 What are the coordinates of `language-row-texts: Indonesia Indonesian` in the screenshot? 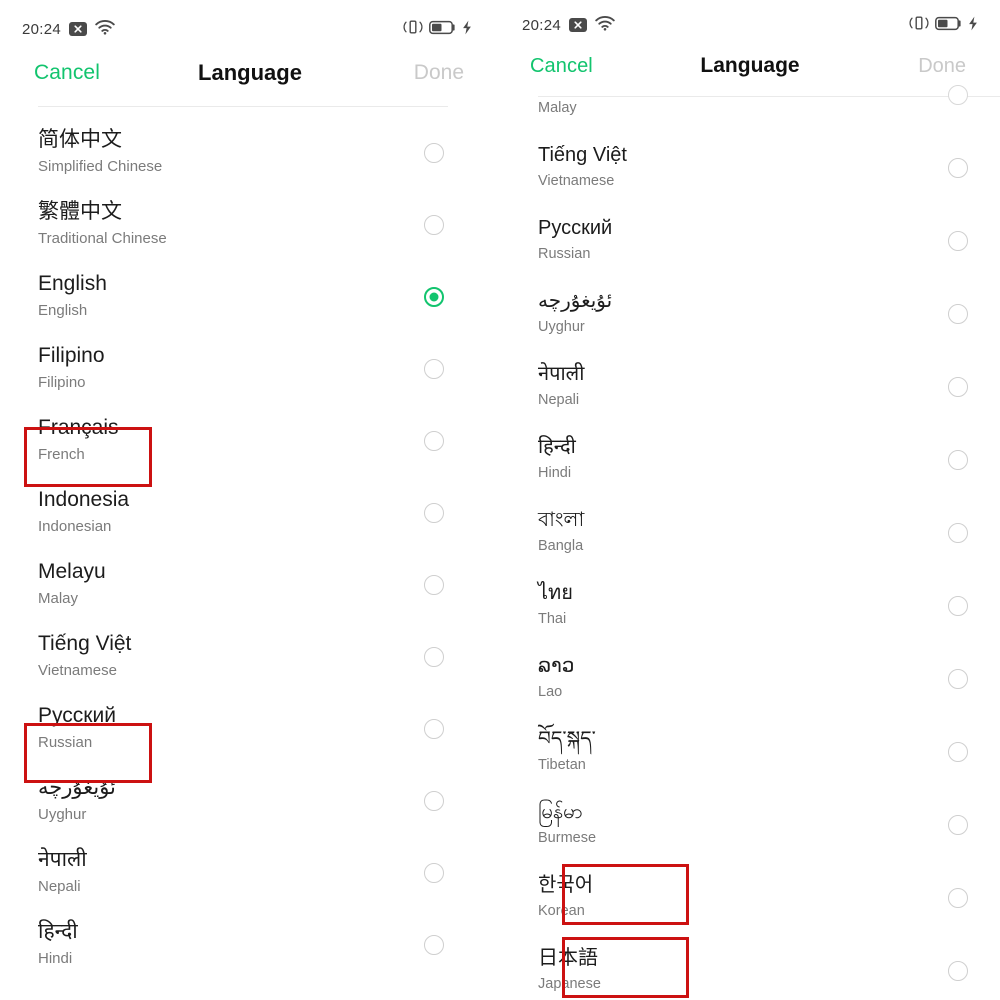 It's located at (83, 512).